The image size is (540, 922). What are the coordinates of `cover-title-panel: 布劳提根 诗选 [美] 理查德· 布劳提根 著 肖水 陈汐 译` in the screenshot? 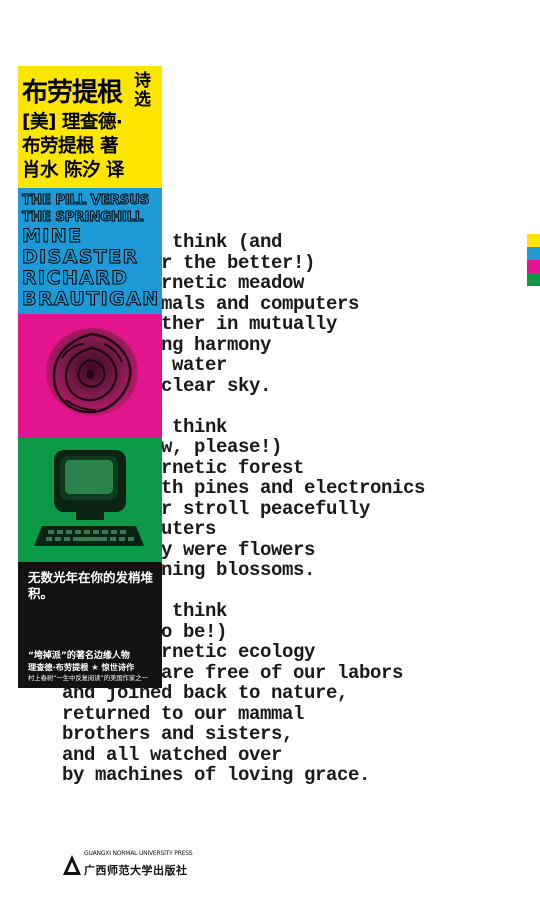 It's located at (90, 127).